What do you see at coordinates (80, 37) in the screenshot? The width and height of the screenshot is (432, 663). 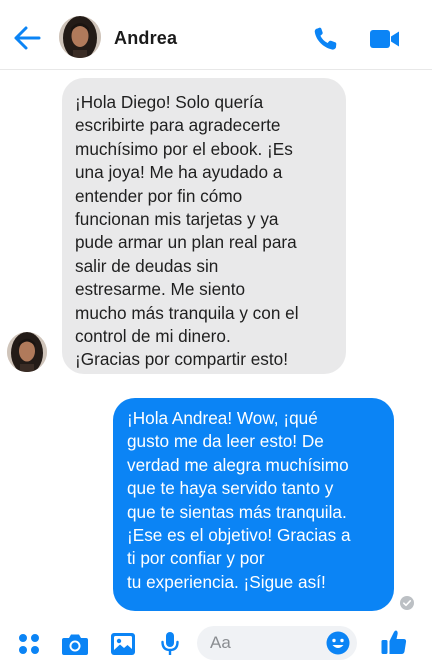 I see `contact-avatar` at bounding box center [80, 37].